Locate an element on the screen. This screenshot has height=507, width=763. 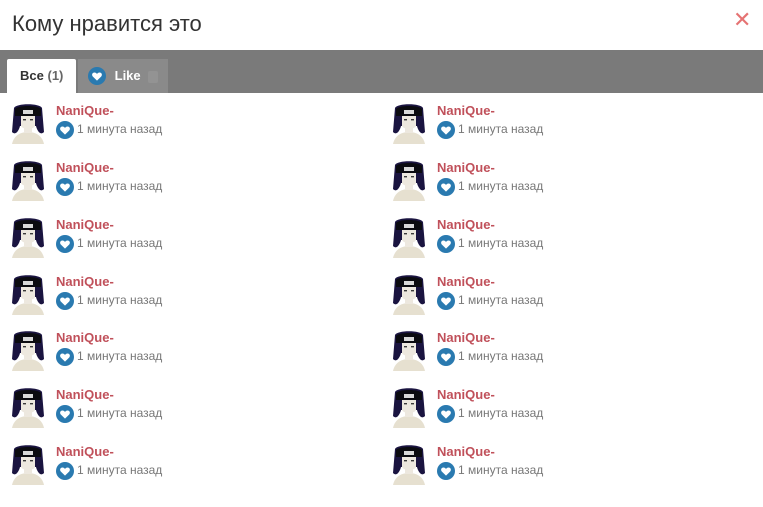
tab-all-count: (1) is located at coordinates (55, 75).